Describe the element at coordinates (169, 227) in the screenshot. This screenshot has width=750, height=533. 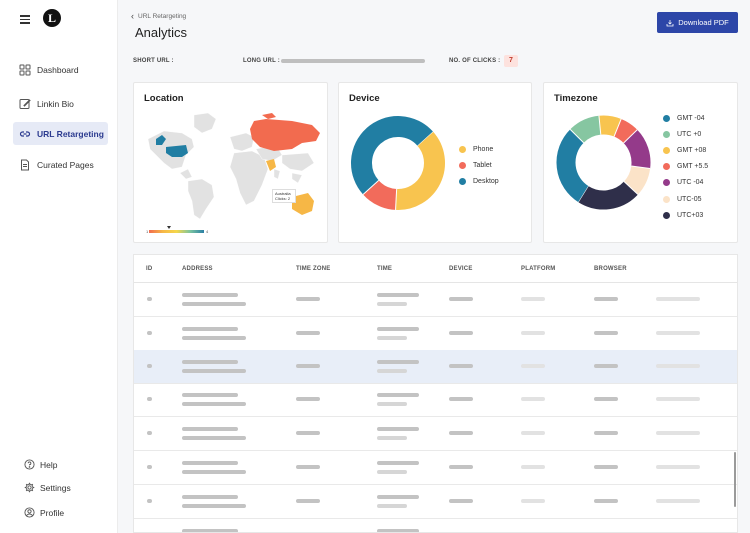
I see `scale-marker` at that location.